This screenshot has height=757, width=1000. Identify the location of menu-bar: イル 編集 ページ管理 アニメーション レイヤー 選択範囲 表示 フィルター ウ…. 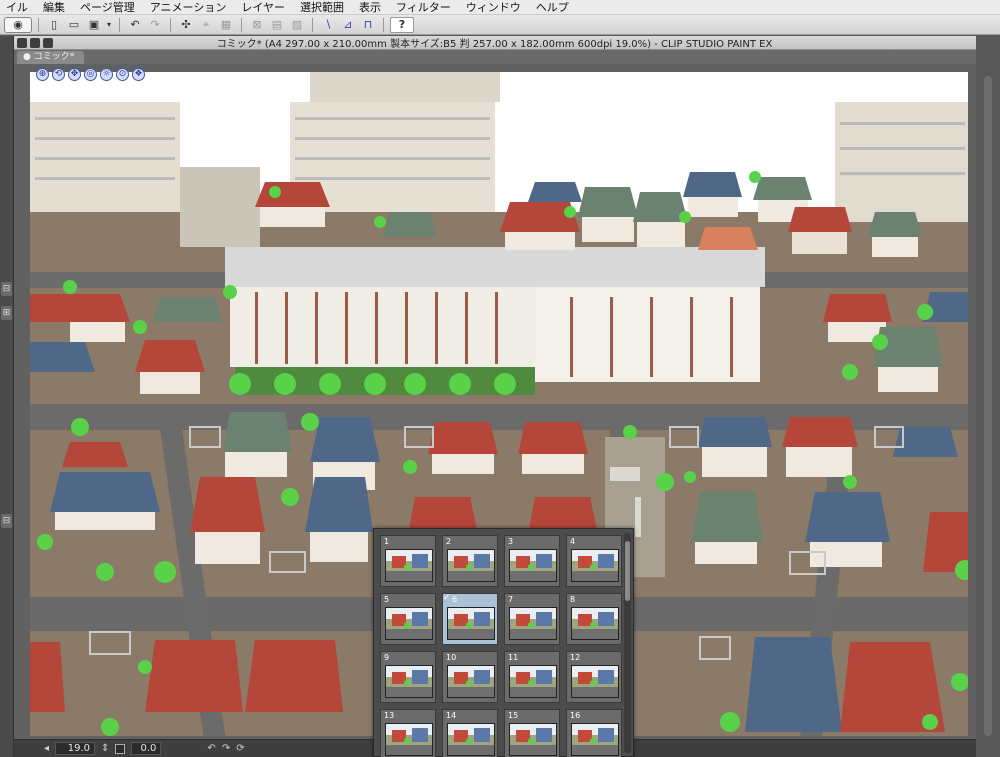
(500, 7).